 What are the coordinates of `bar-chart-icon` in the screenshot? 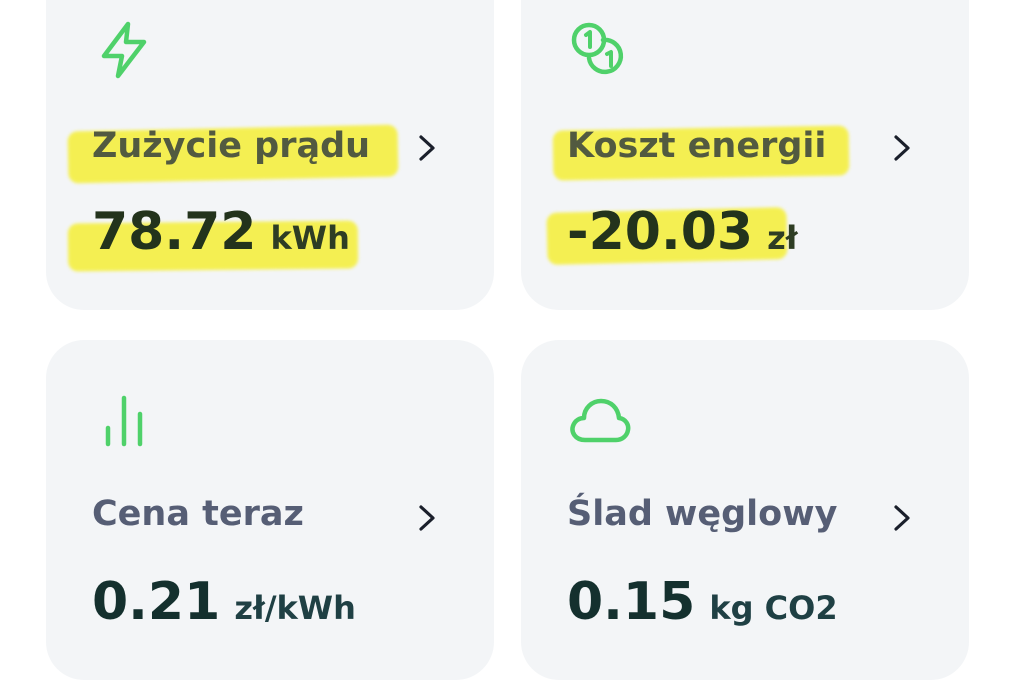 It's located at (124, 422).